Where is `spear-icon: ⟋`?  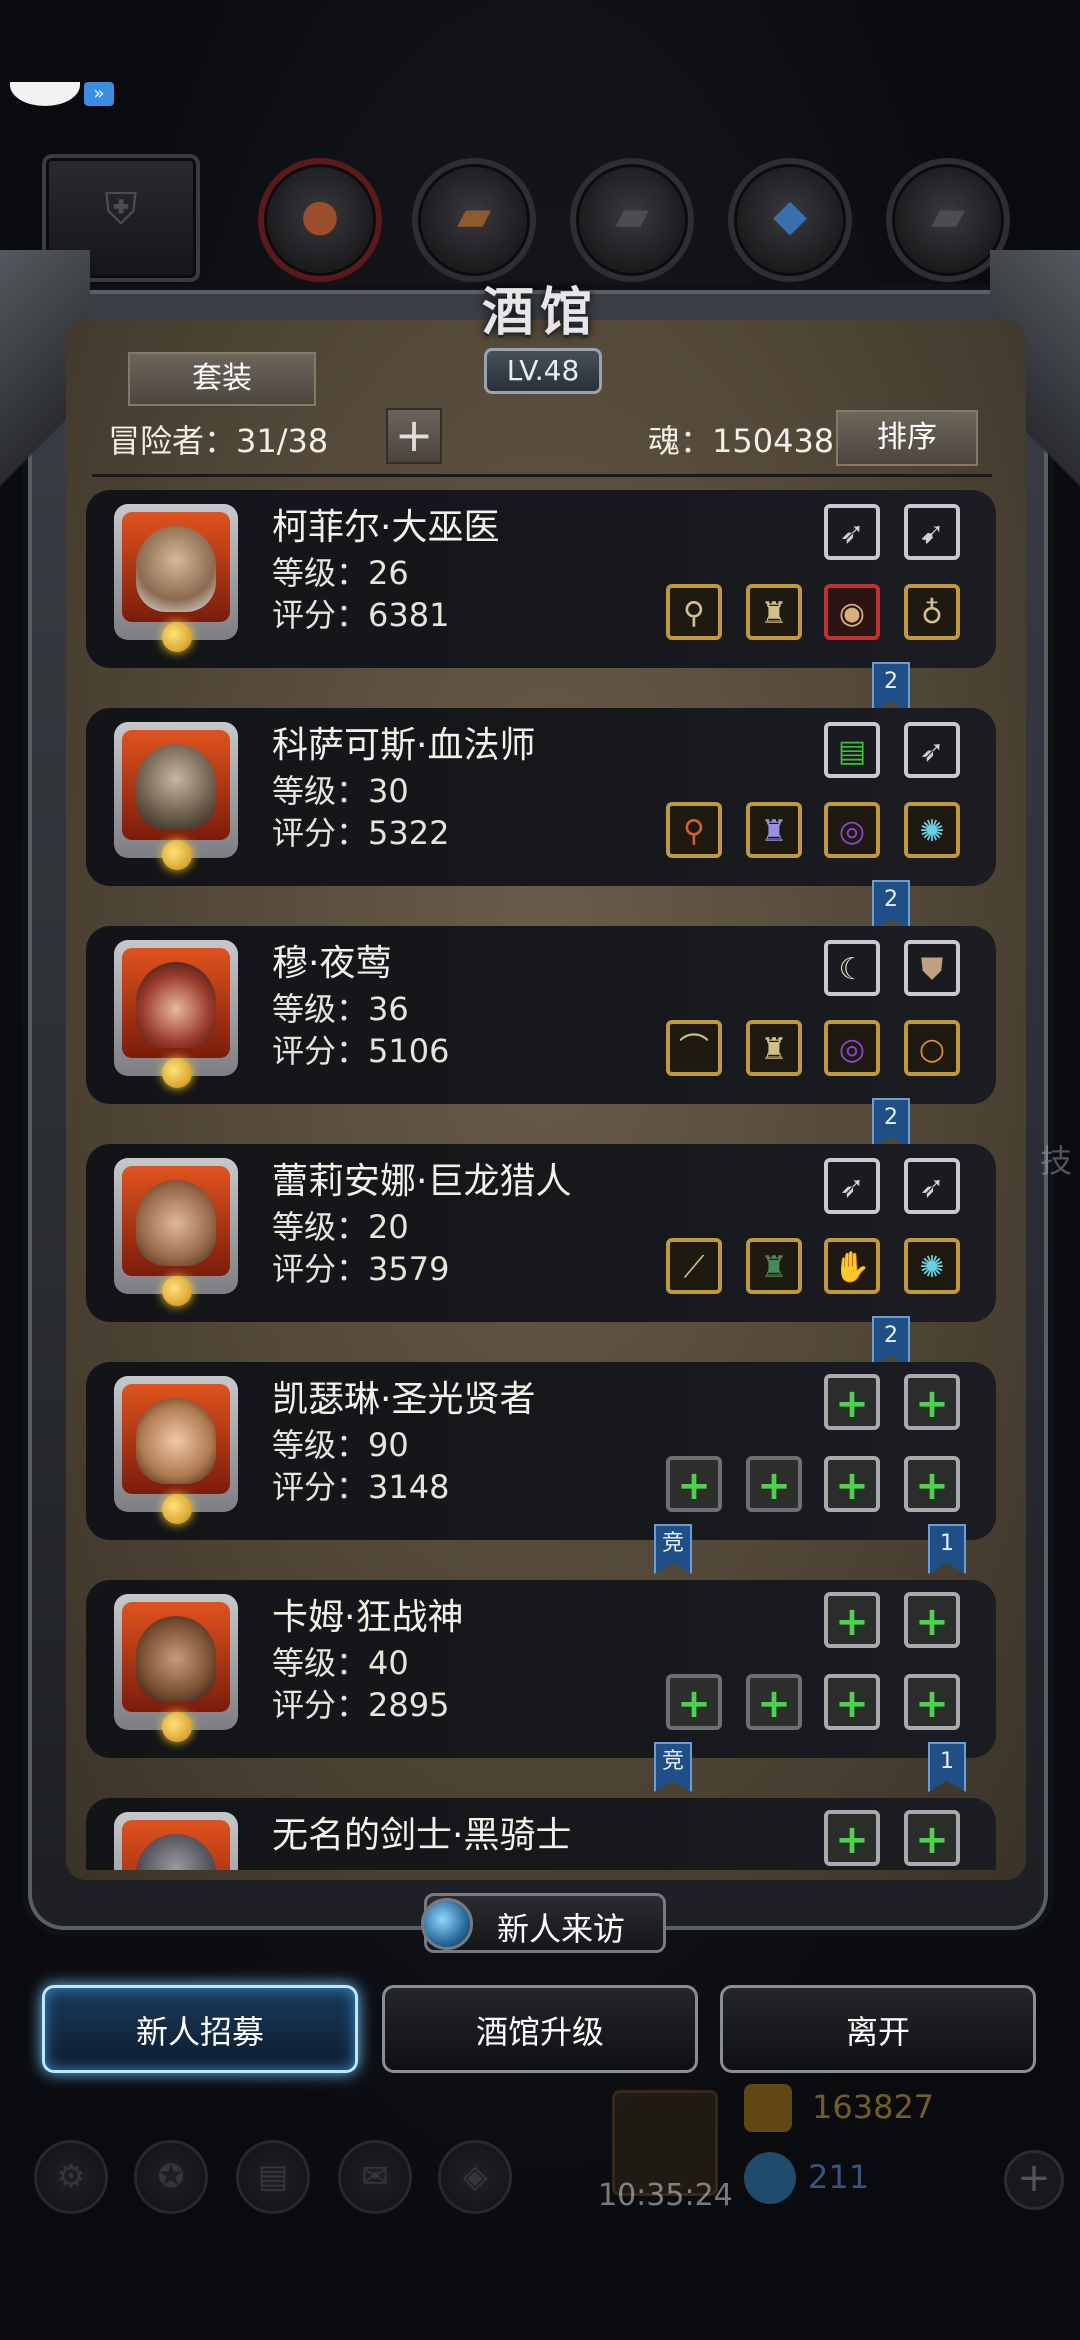 spear-icon: ⟋ is located at coordinates (694, 1266).